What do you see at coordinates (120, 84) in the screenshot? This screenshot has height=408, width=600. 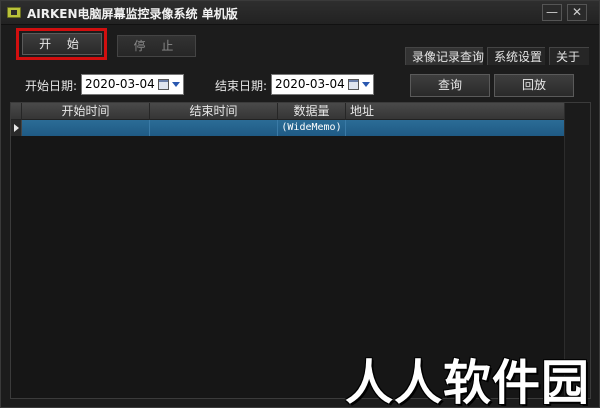 I see `start-date-value: 2020-03-04` at bounding box center [120, 84].